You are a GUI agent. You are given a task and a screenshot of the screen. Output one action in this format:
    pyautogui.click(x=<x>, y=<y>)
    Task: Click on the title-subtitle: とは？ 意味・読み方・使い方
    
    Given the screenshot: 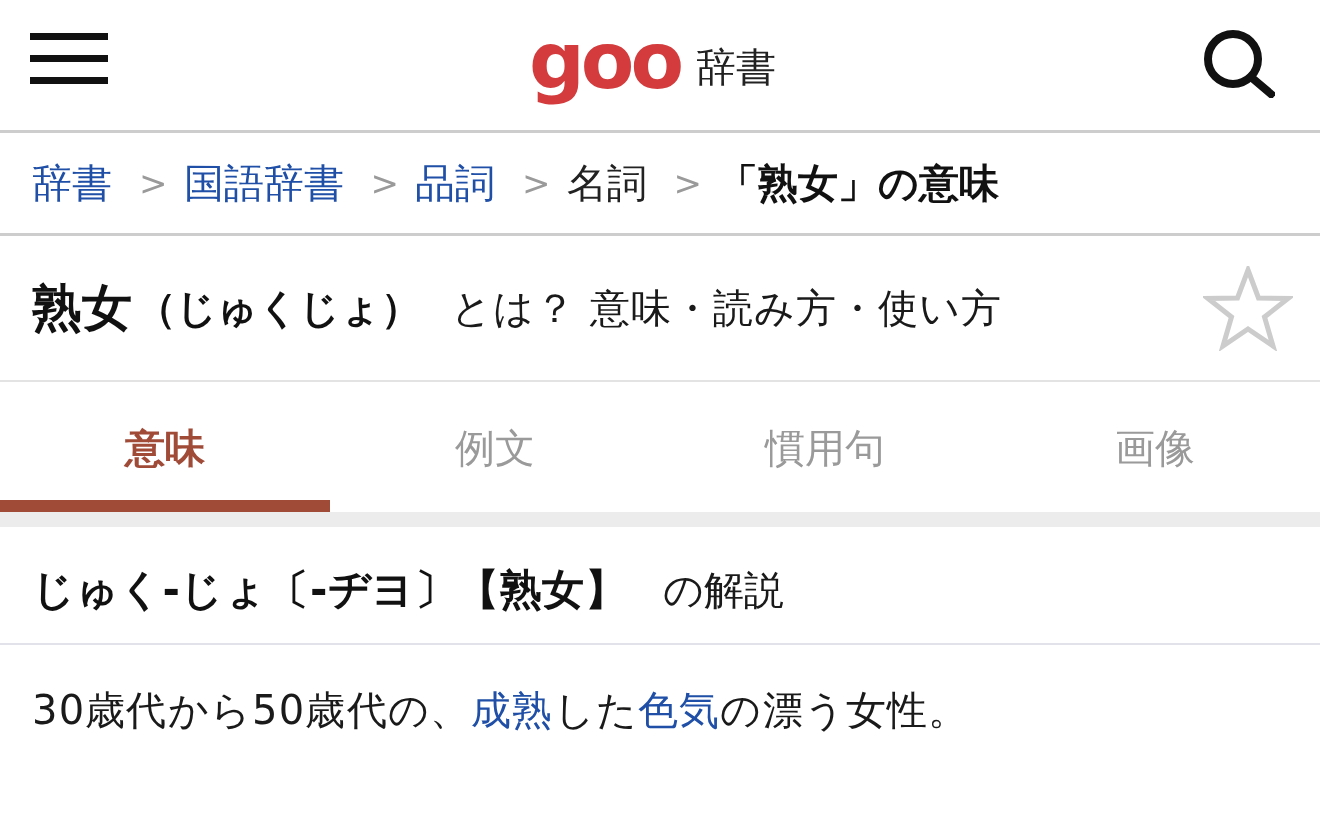 What is the action you would take?
    pyautogui.click(x=726, y=308)
    